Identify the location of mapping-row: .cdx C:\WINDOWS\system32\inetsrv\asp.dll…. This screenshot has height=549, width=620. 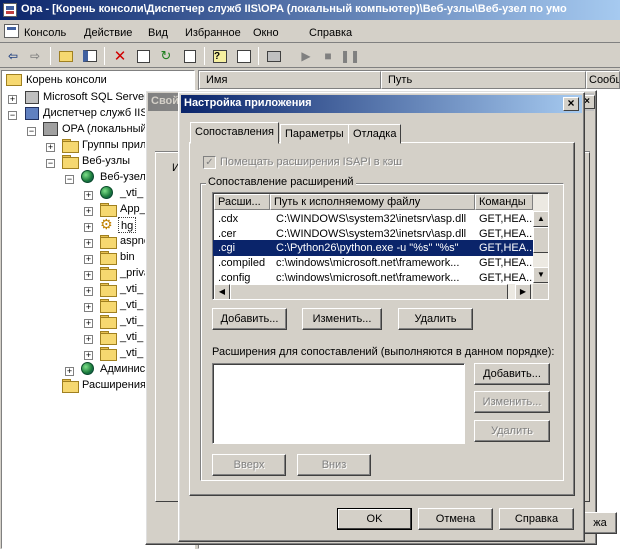
(380, 219).